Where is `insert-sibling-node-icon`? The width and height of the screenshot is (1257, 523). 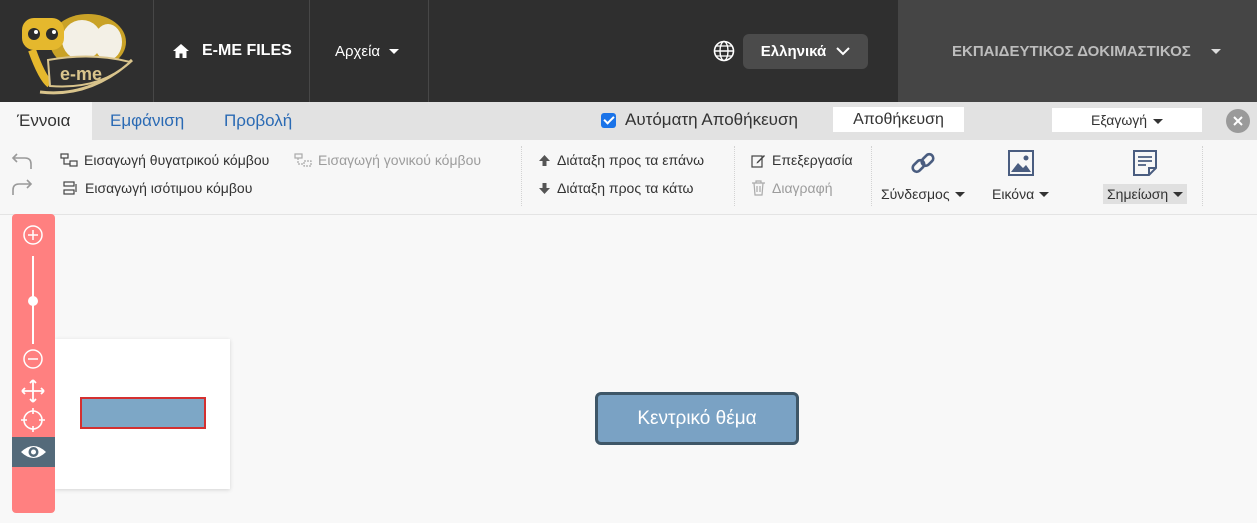 insert-sibling-node-icon is located at coordinates (70, 188).